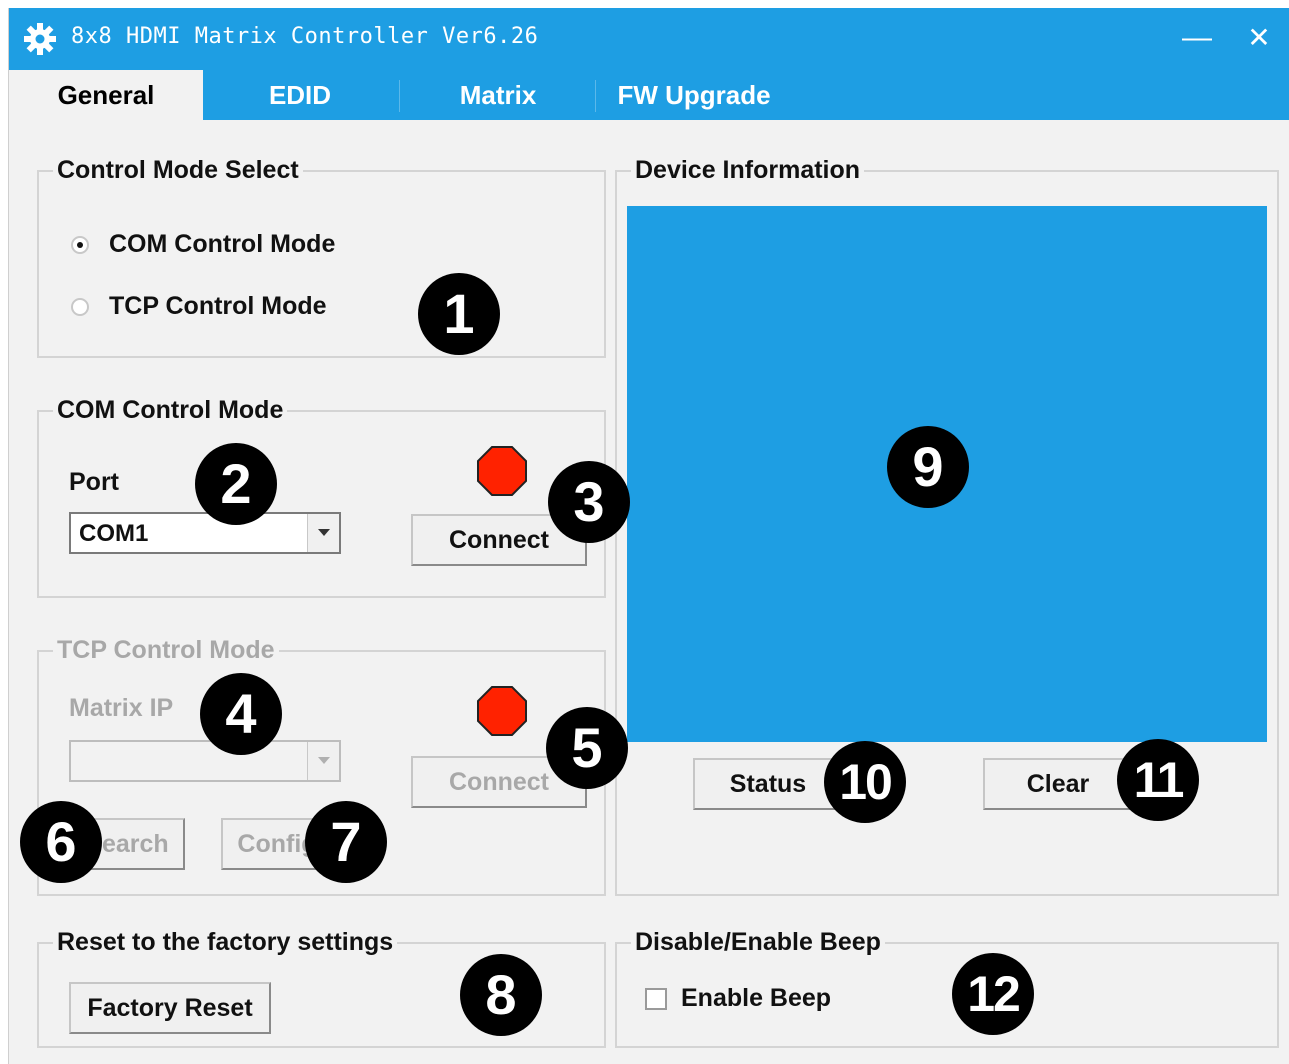 Image resolution: width=1289 pixels, height=1064 pixels. What do you see at coordinates (694, 95) in the screenshot?
I see `tab-fw-upgrade: FW Upgrade` at bounding box center [694, 95].